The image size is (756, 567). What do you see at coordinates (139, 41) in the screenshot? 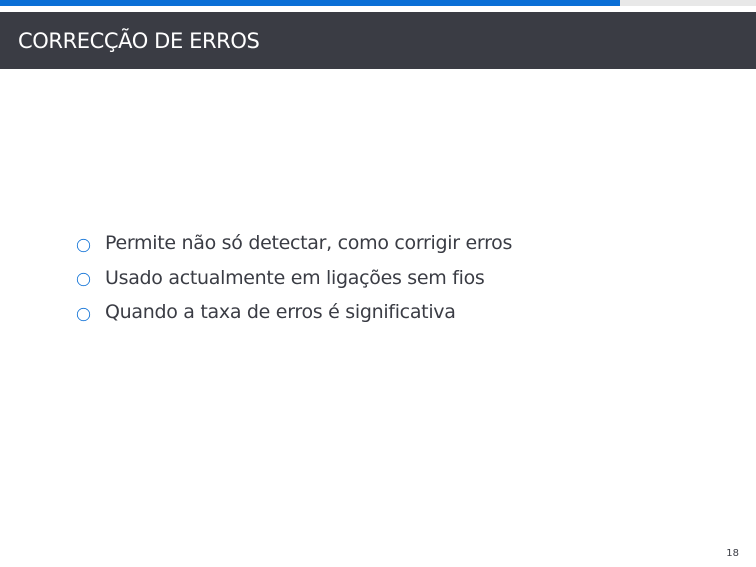
I see `slide-title: CORRECÇÃO DE ERROS` at bounding box center [139, 41].